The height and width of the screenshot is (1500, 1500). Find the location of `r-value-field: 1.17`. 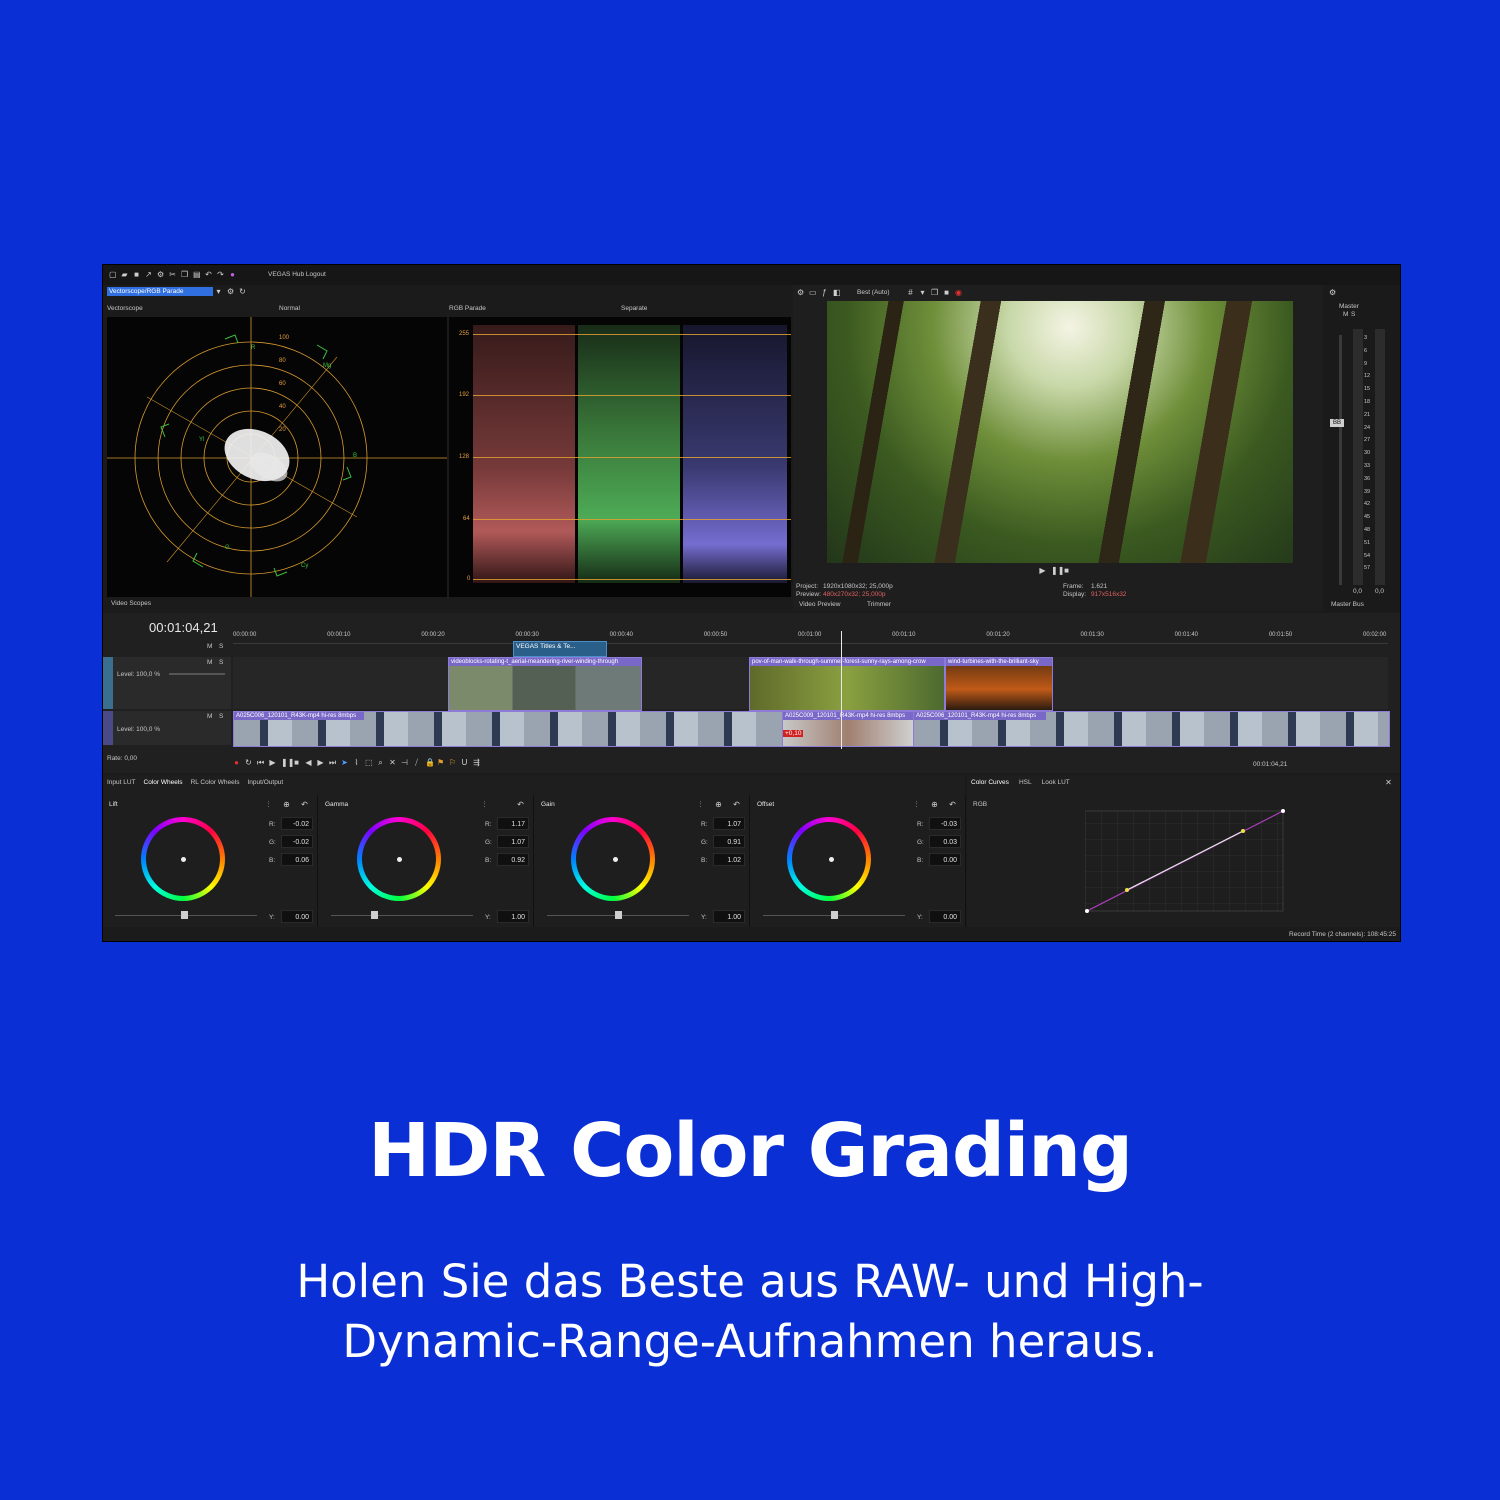

r-value-field: 1.17 is located at coordinates (513, 823).